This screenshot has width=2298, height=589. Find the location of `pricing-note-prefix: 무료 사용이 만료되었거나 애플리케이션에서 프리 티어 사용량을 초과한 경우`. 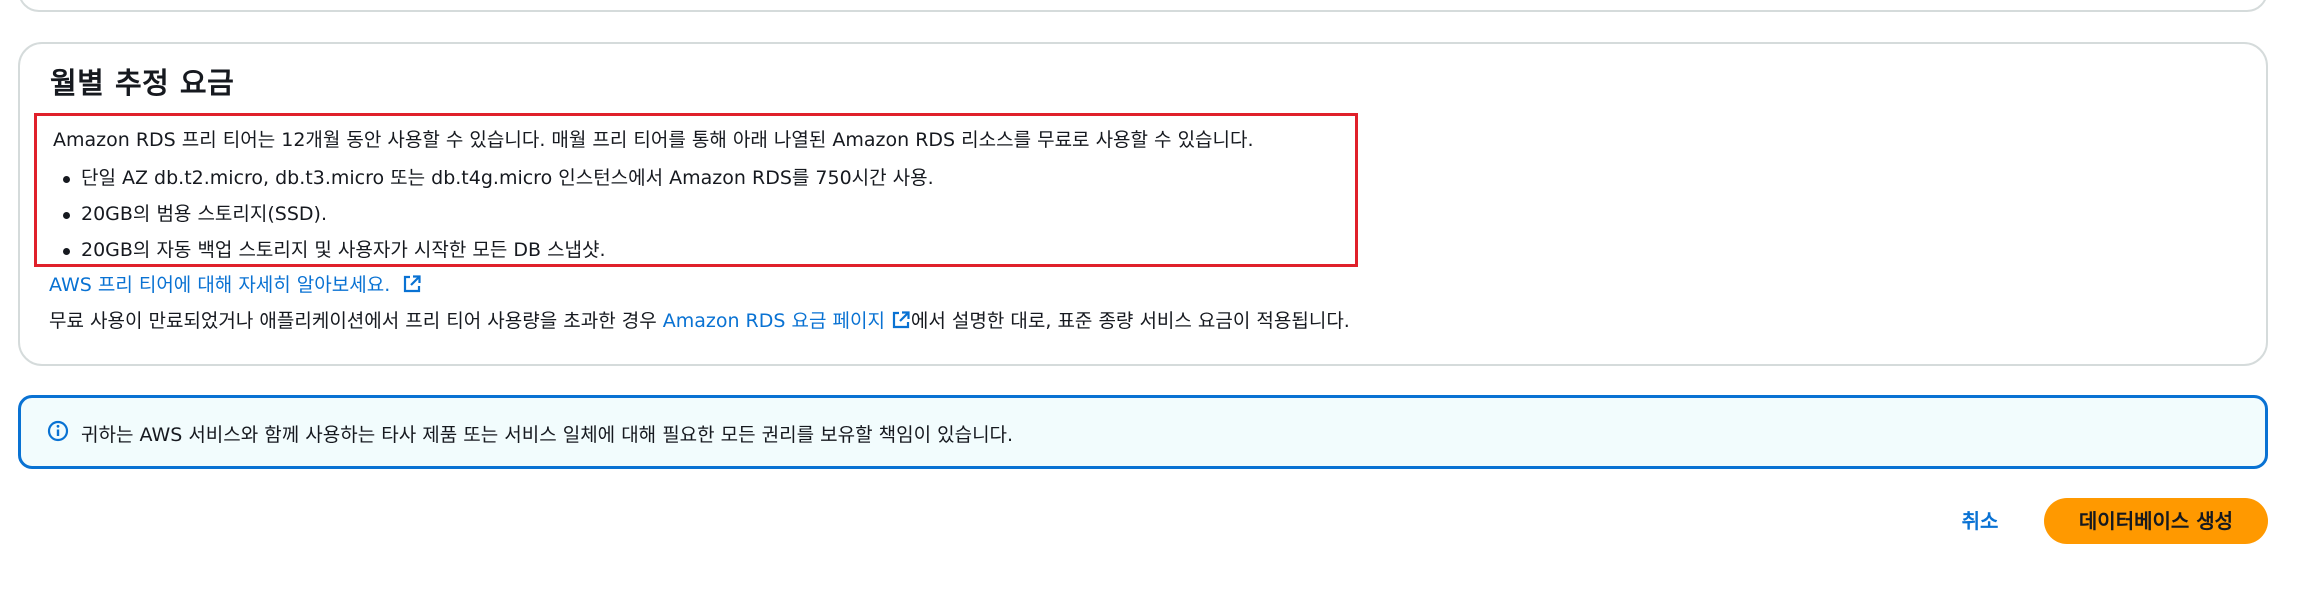

pricing-note-prefix: 무료 사용이 만료되었거나 애플리케이션에서 프리 티어 사용량을 초과한 경우 is located at coordinates (356, 321).